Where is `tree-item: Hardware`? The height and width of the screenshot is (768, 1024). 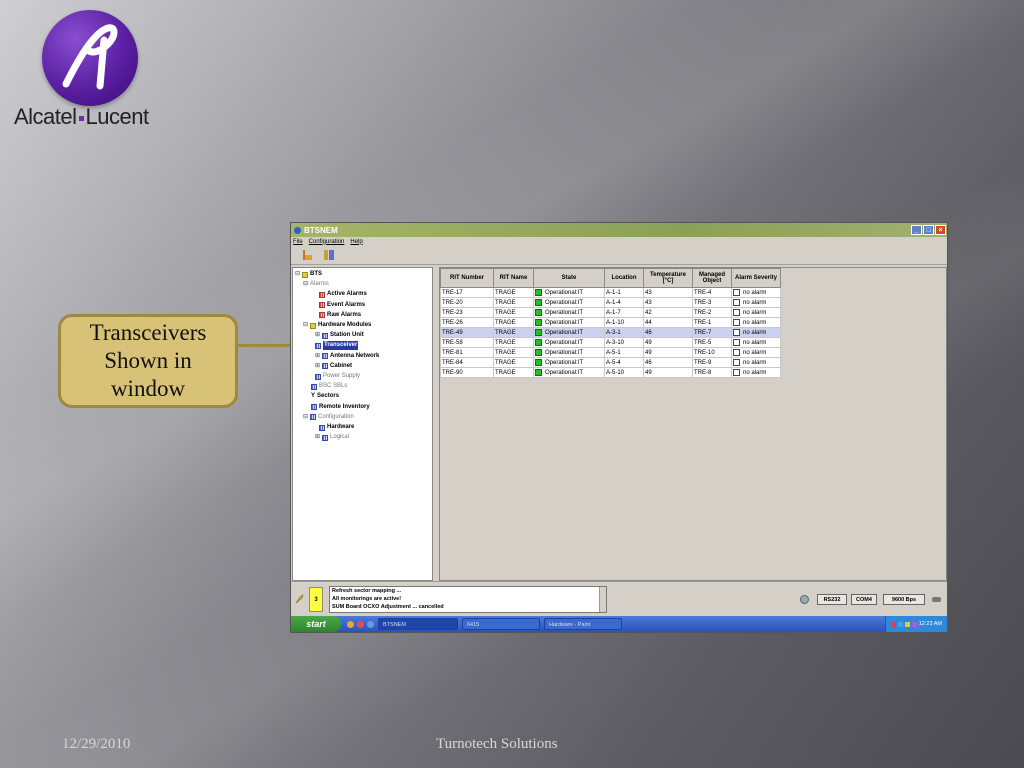
tree-item: Hardware is located at coordinates (336, 427).